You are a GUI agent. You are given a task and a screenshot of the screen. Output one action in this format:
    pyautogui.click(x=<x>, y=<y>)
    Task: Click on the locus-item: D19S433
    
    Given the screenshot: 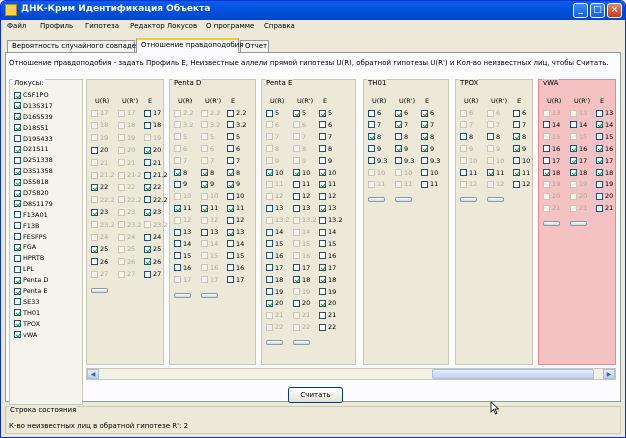 What is the action you would take?
    pyautogui.click(x=33, y=140)
    